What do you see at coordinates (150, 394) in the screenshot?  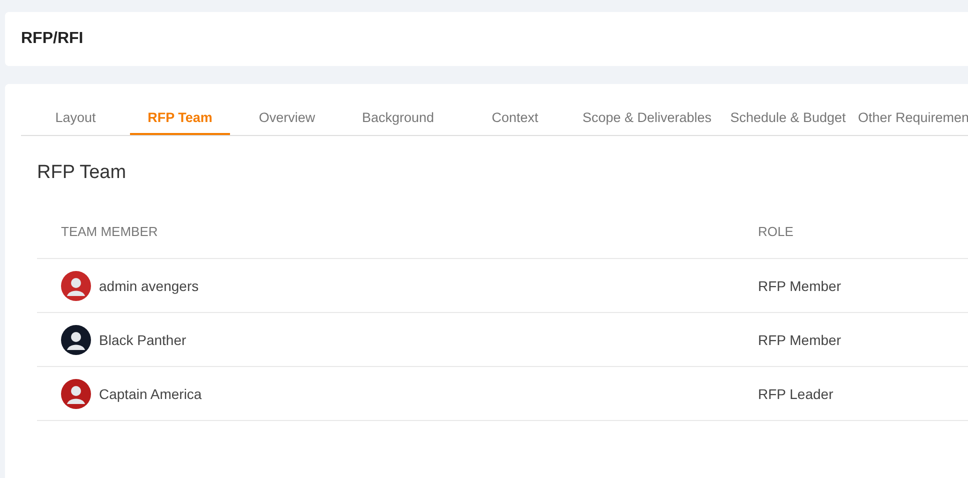 I see `member-name: Captain America` at bounding box center [150, 394].